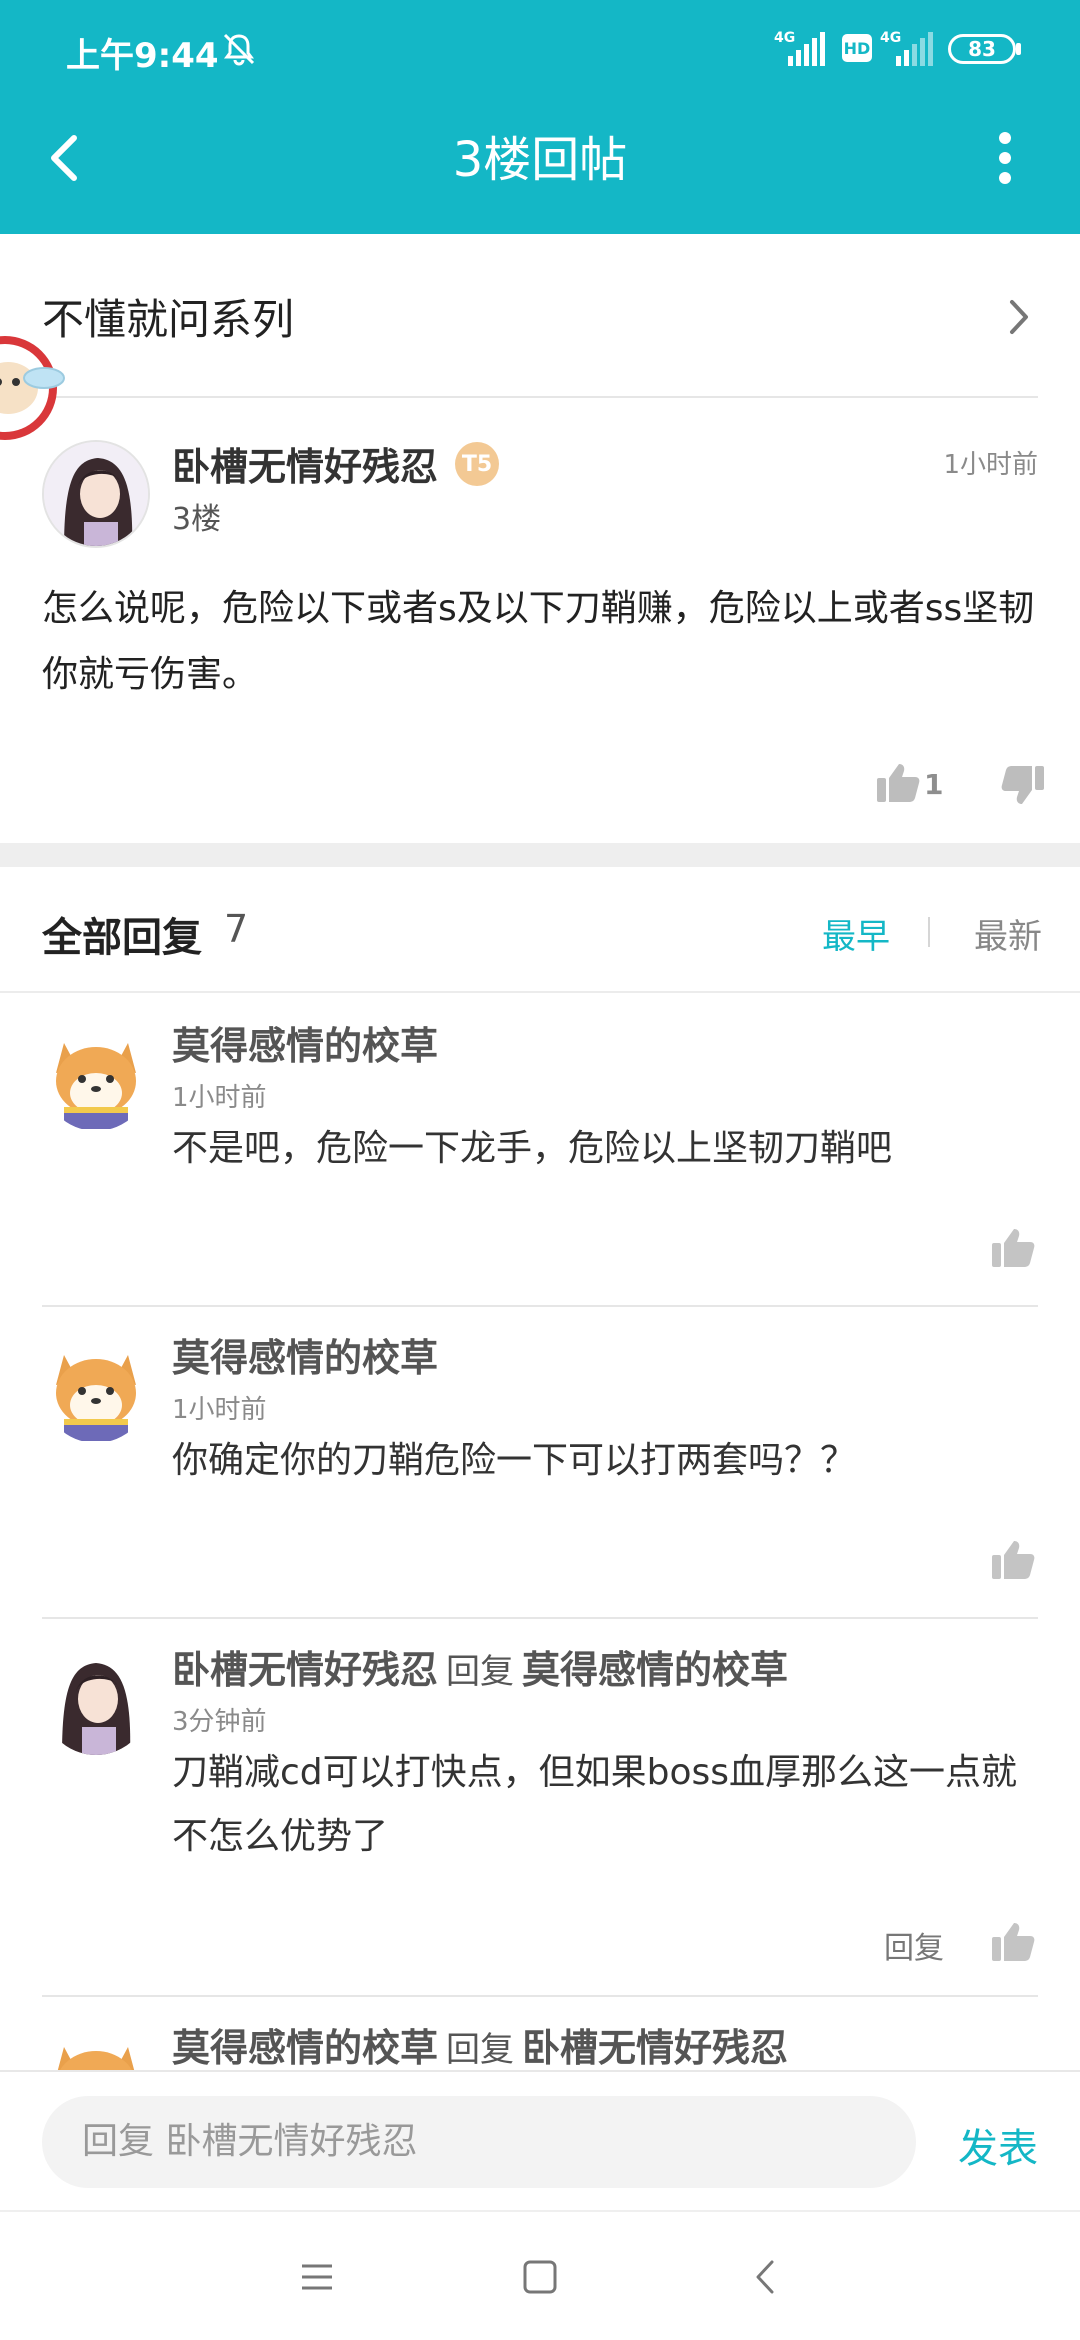  Describe the element at coordinates (538, 641) in the screenshot. I see `post-content: 怎么说呢，危险以下或者s及以下刀鞘赚，危险以上或者ss坚韧你就亏伤害。` at that location.